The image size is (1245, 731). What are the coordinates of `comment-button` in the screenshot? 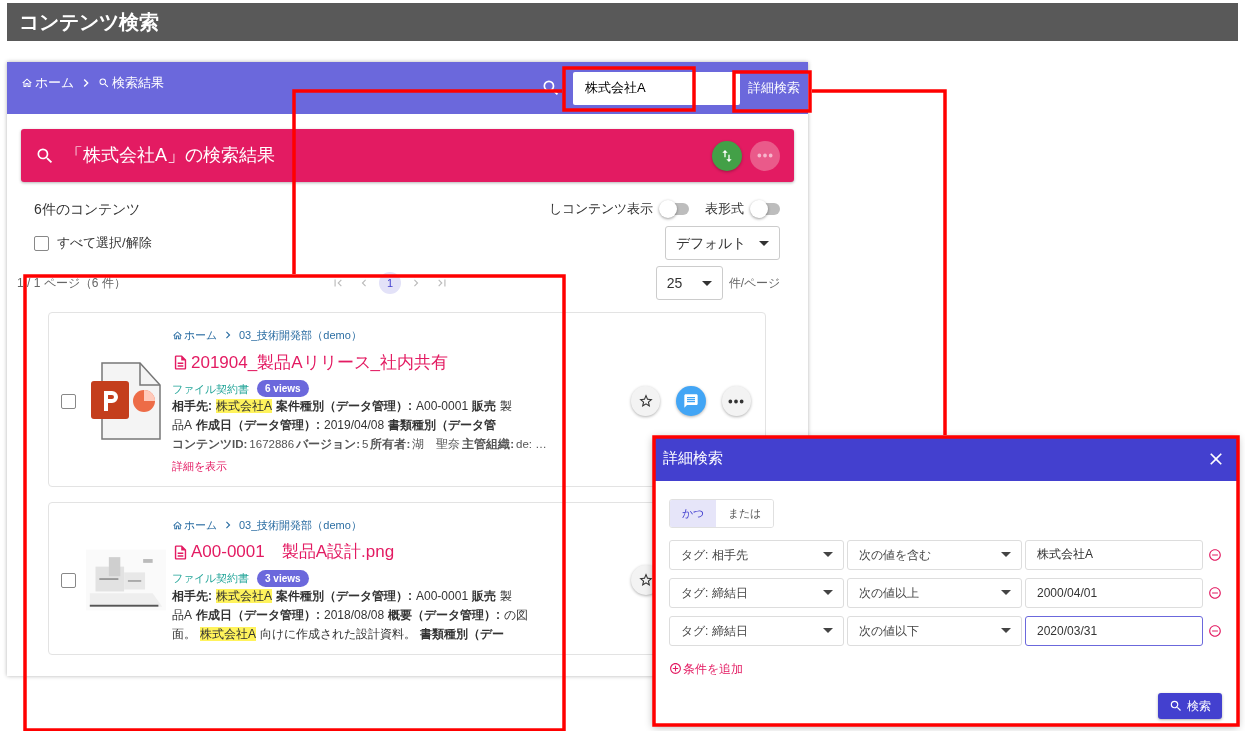 It's located at (691, 401).